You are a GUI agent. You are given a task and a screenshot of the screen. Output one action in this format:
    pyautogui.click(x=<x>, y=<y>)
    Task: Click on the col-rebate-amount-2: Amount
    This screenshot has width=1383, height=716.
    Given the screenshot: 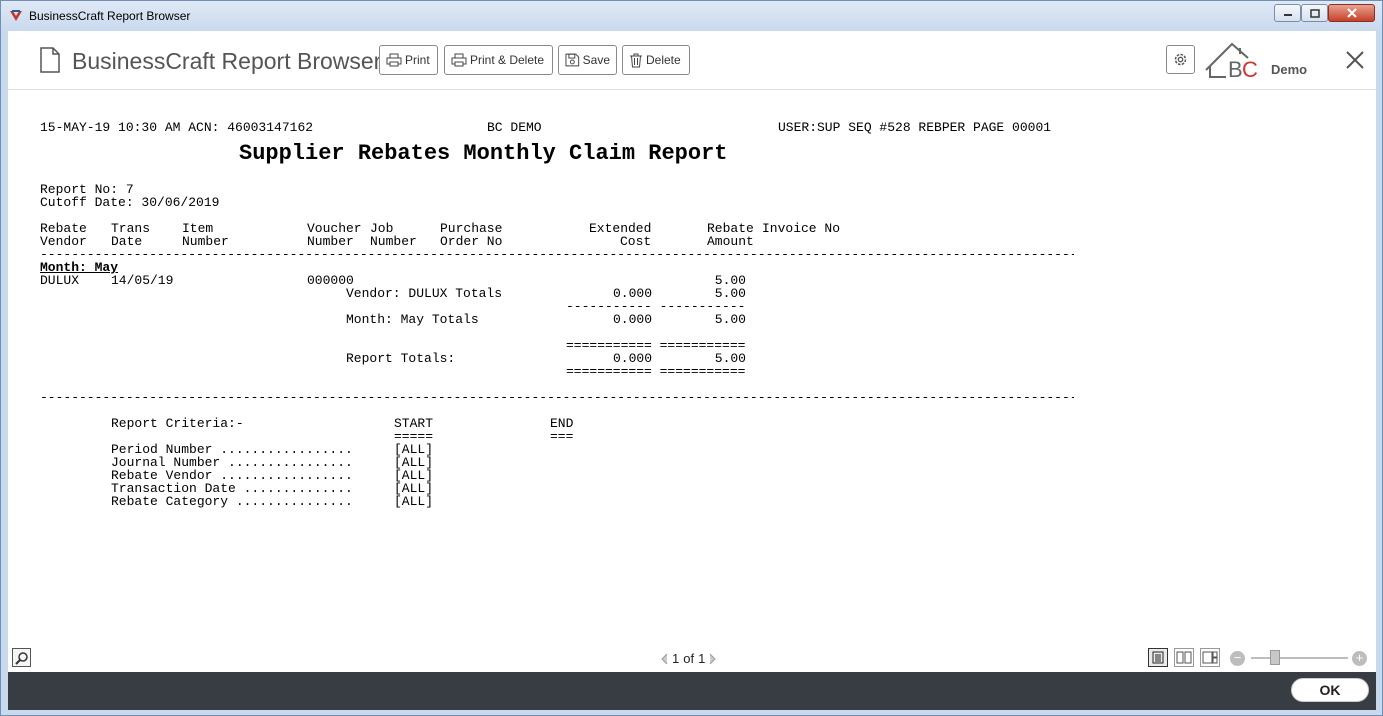 What is the action you would take?
    pyautogui.click(x=730, y=241)
    